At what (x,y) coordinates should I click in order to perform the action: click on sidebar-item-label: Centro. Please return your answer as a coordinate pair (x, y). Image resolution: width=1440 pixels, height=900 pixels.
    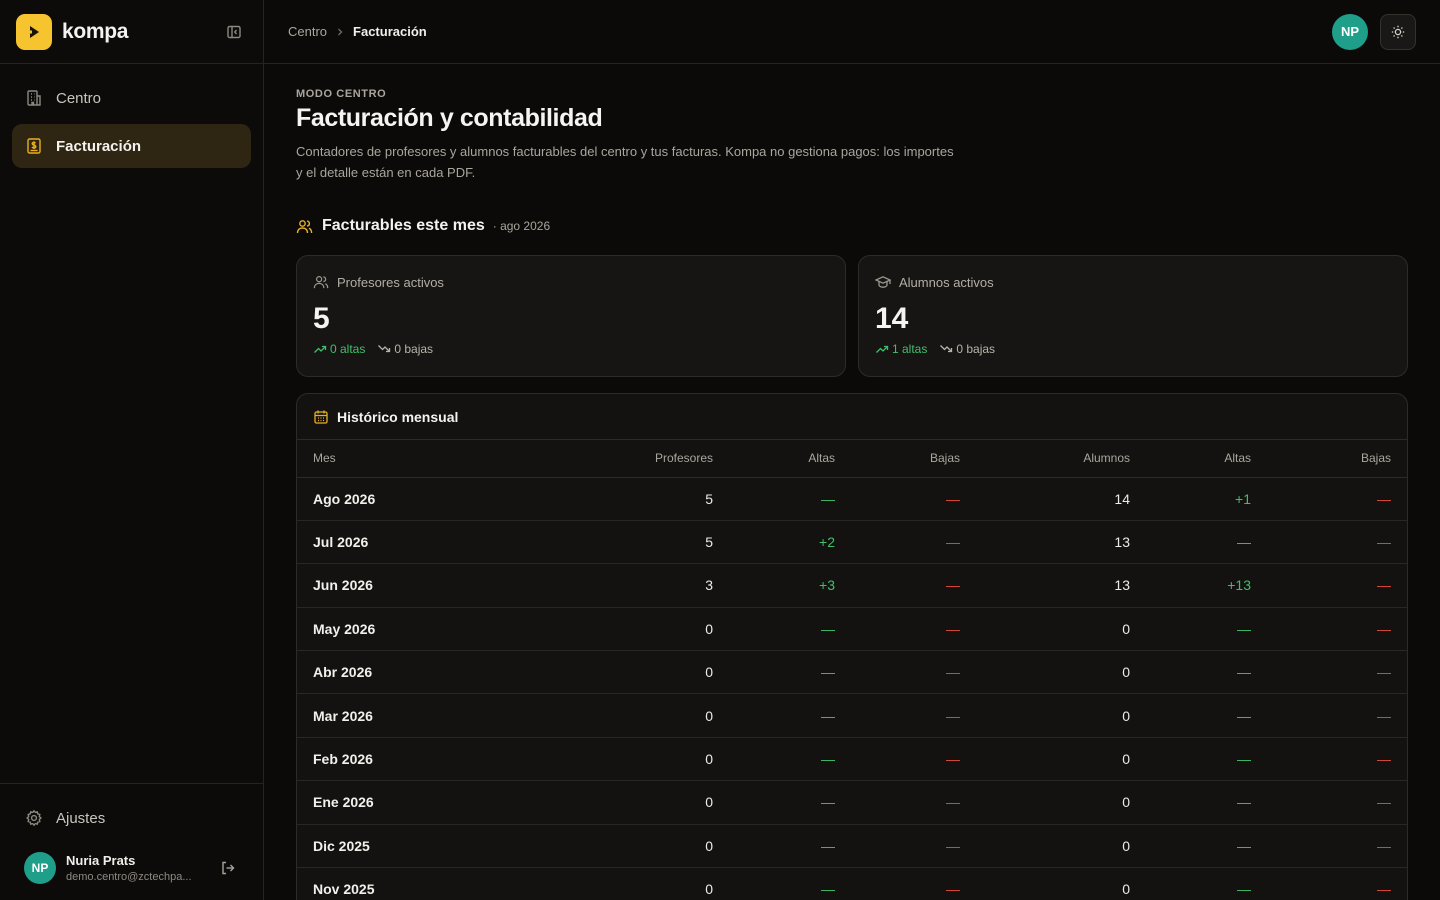
    Looking at the image, I should click on (79, 98).